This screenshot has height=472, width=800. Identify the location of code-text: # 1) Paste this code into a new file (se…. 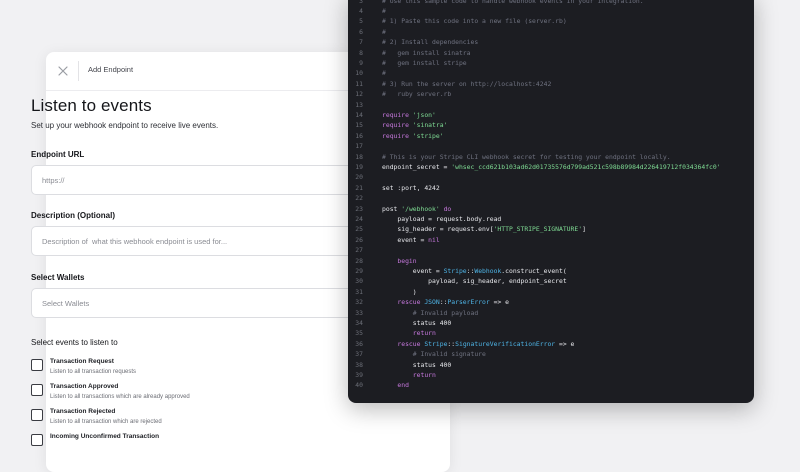
(474, 21).